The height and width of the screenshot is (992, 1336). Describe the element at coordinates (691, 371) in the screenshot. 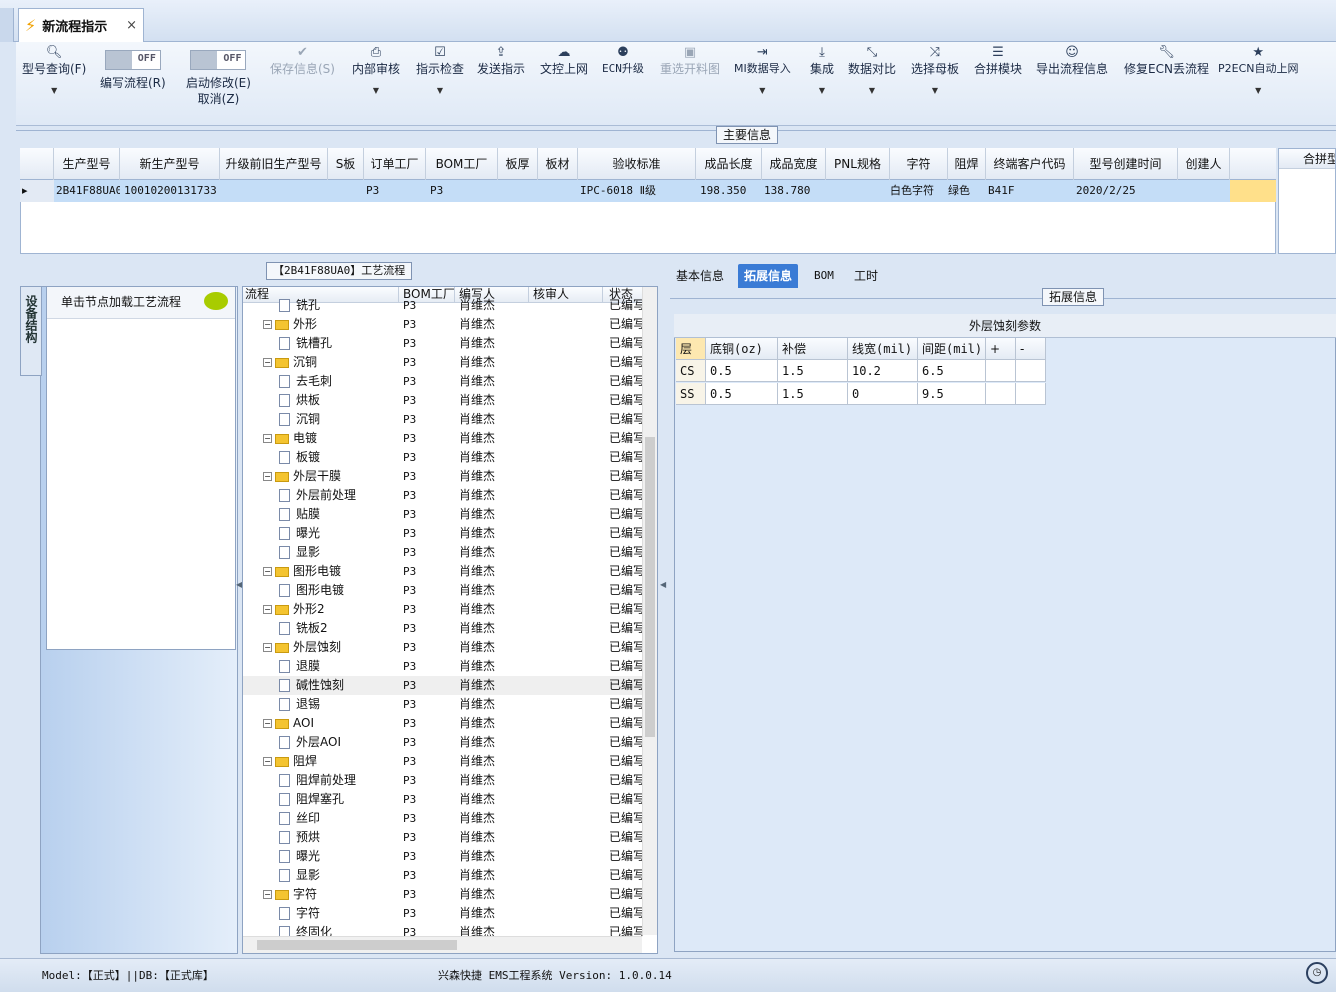

I see `layer-cell: CS` at that location.